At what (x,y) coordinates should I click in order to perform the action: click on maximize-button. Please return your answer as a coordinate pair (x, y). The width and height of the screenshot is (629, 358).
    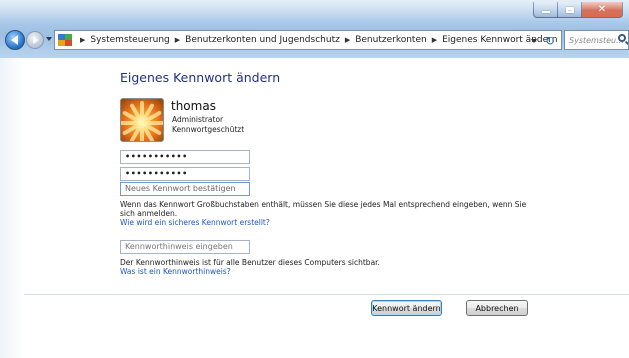
    Looking at the image, I should click on (570, 10).